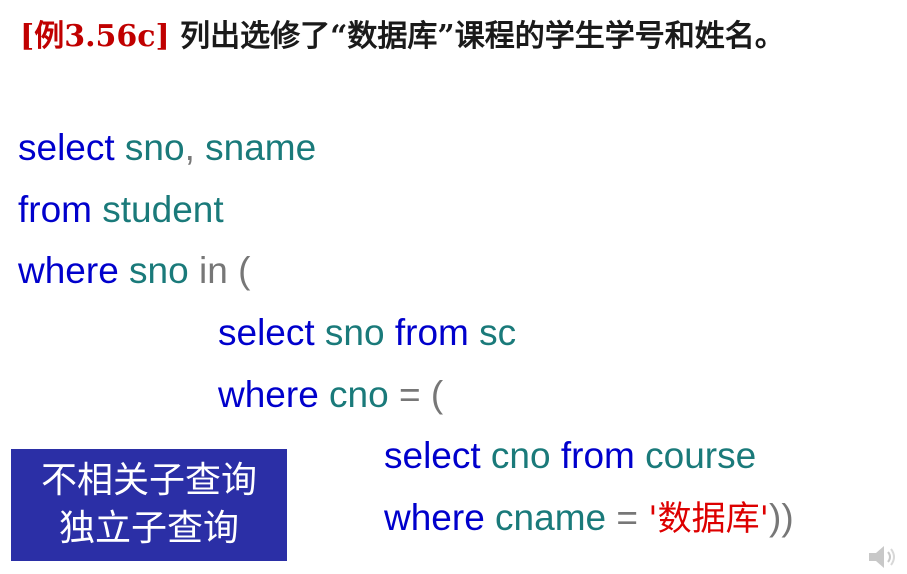  I want to click on closing-parens: )), so click(781, 517).